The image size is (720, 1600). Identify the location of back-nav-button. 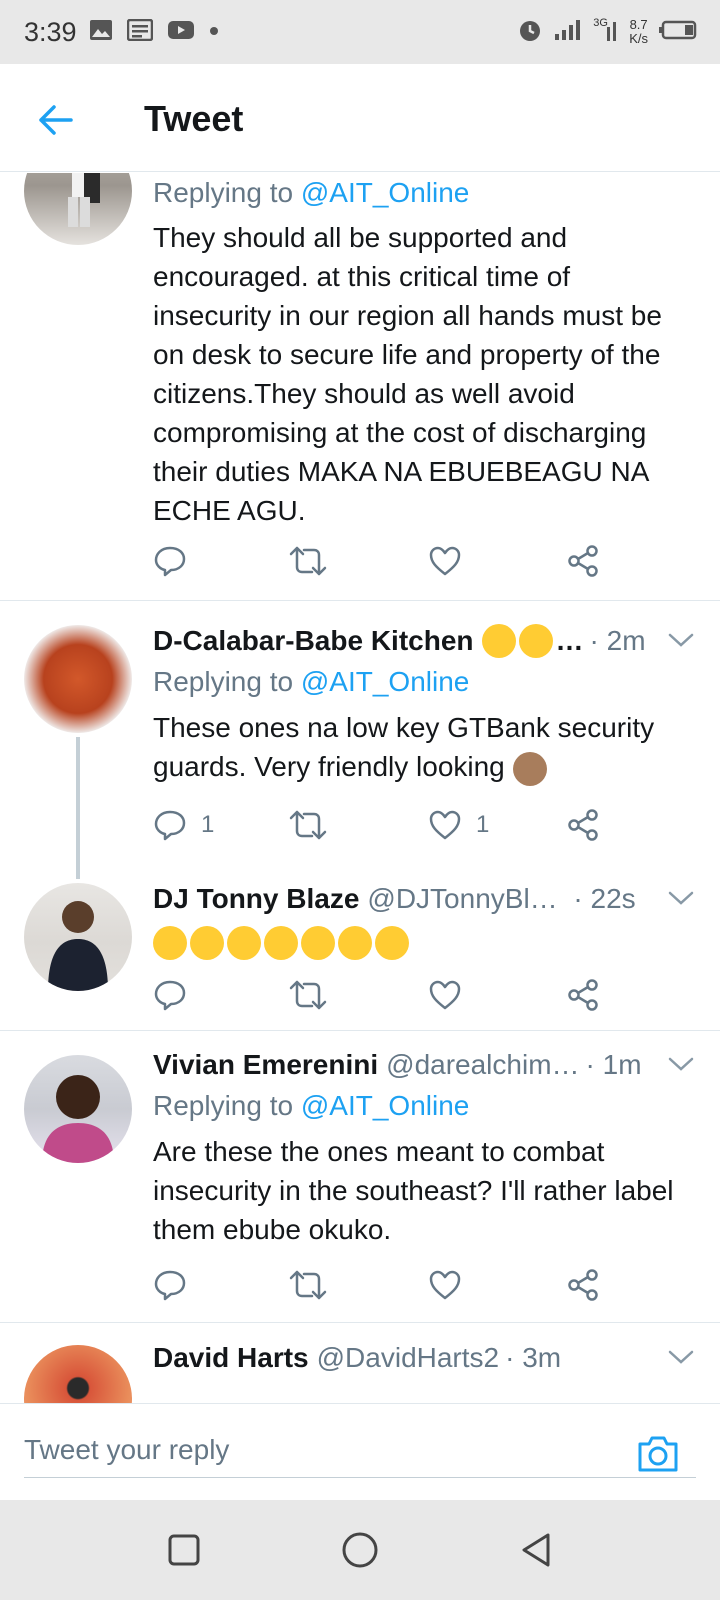
(536, 1550).